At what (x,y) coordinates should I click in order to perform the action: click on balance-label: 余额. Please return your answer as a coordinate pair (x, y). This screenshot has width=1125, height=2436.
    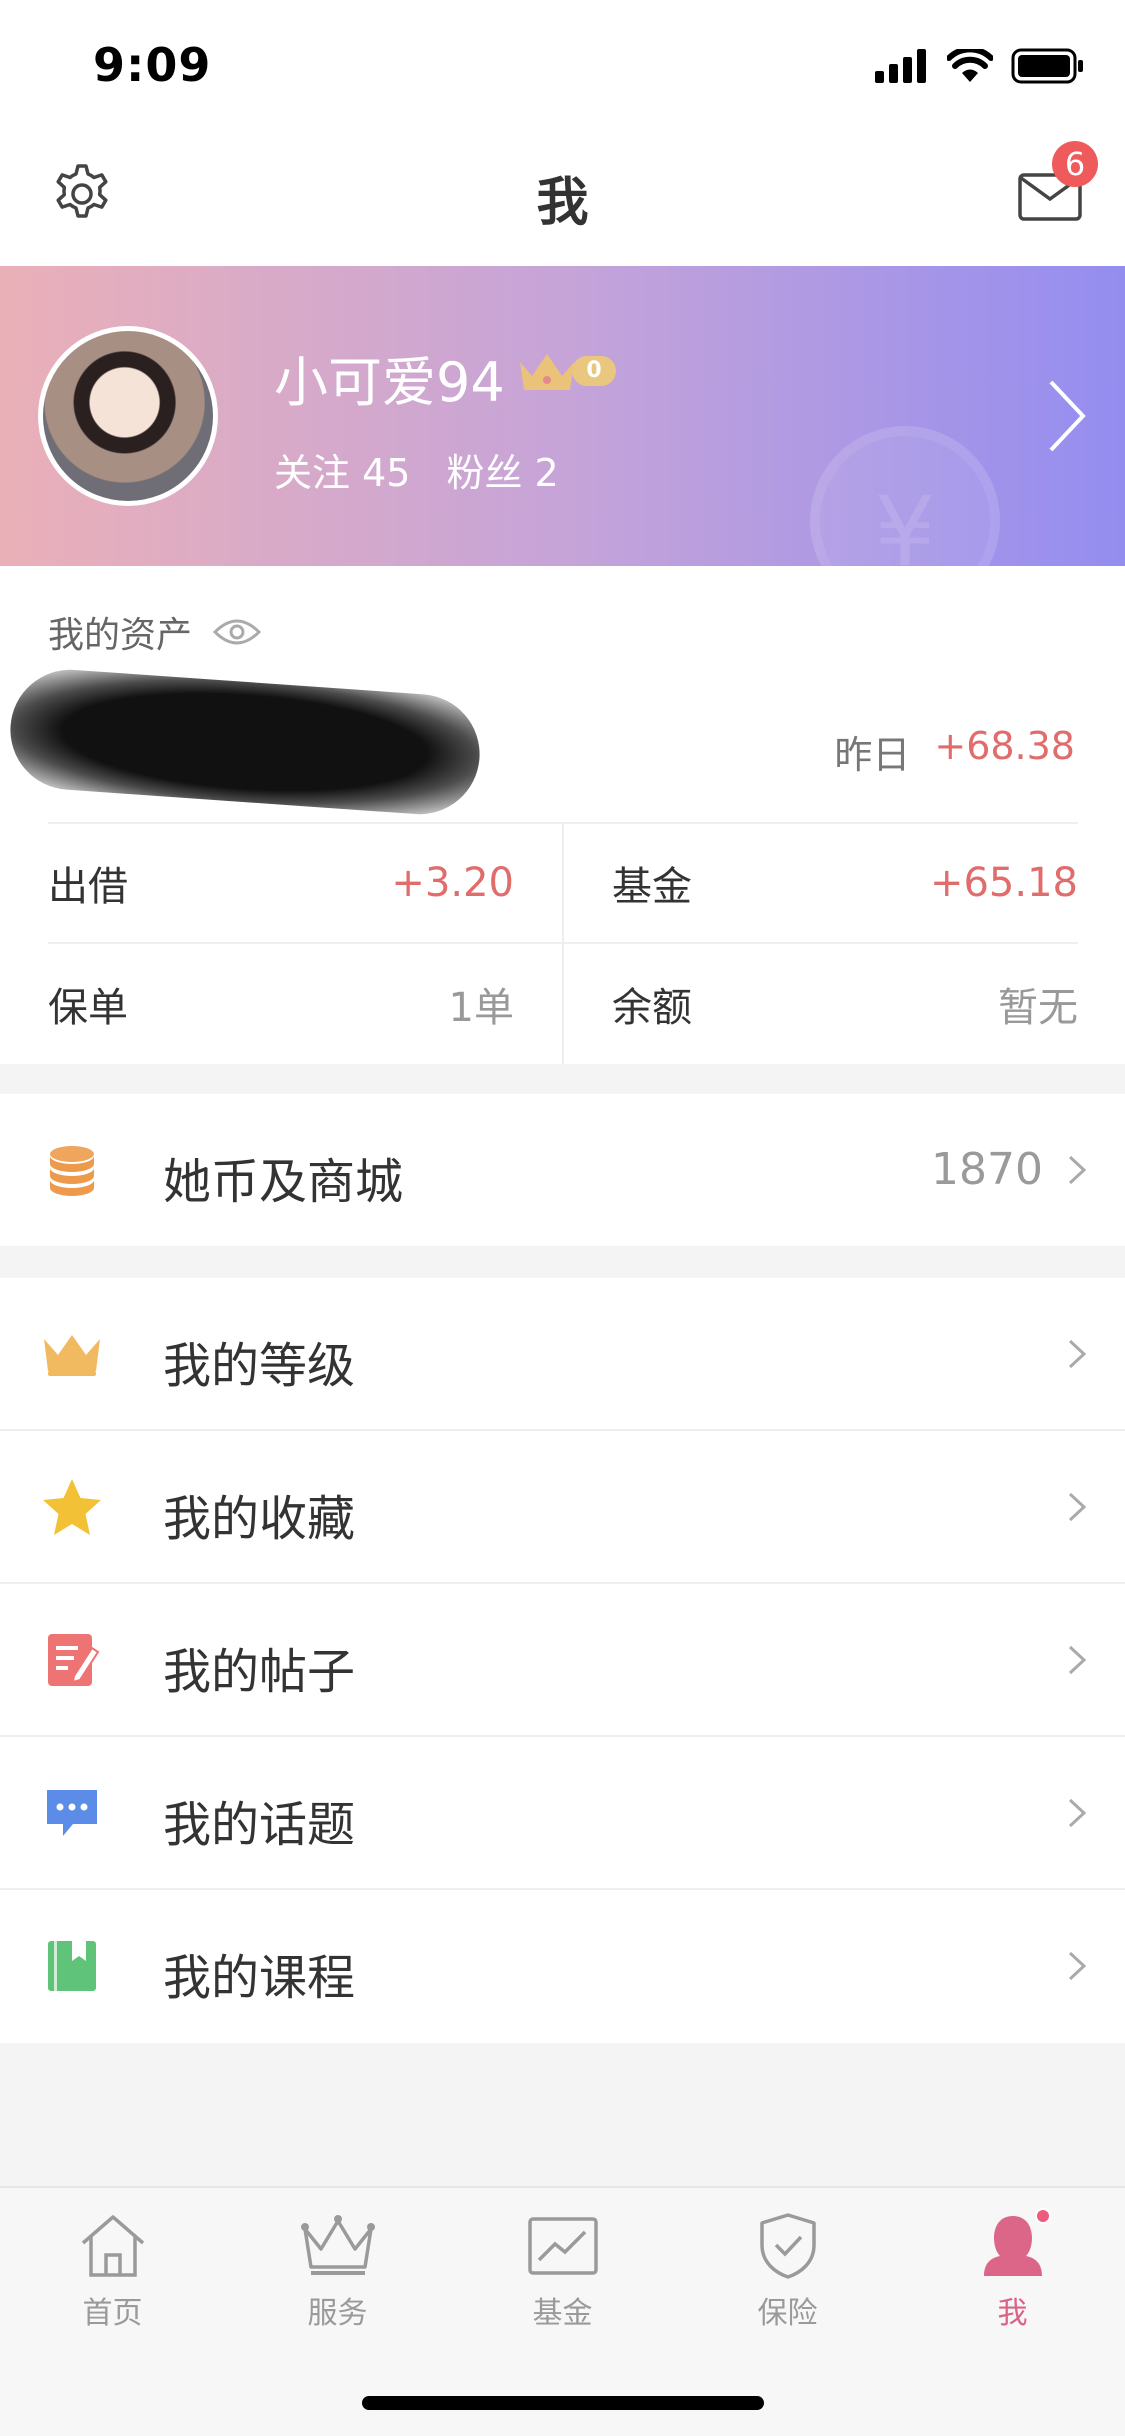
    Looking at the image, I should click on (652, 1008).